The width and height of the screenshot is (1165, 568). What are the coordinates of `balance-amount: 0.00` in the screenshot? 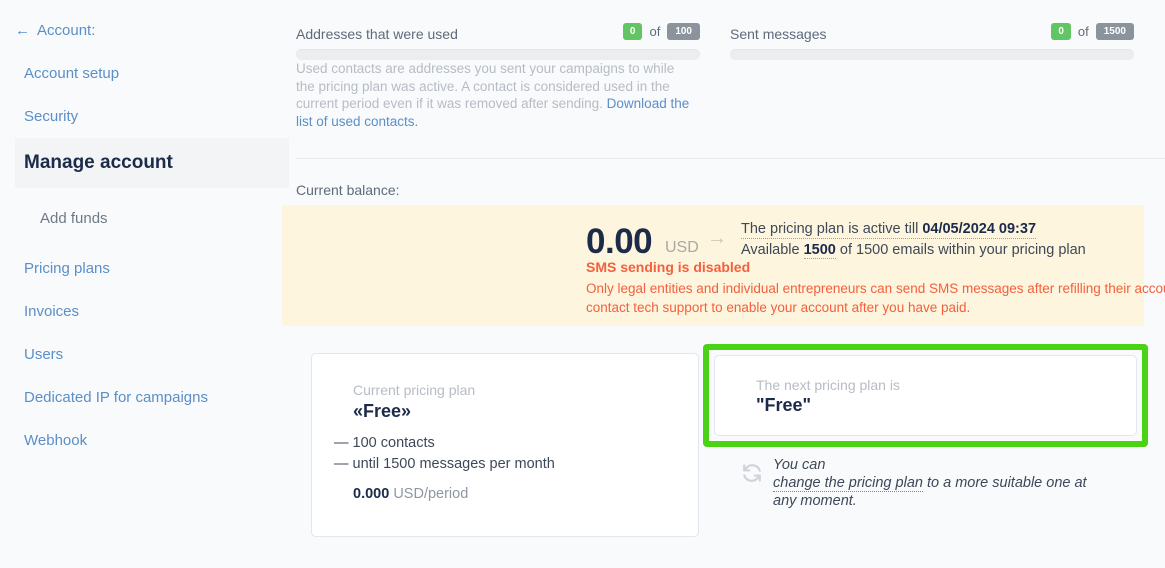 It's located at (619, 241).